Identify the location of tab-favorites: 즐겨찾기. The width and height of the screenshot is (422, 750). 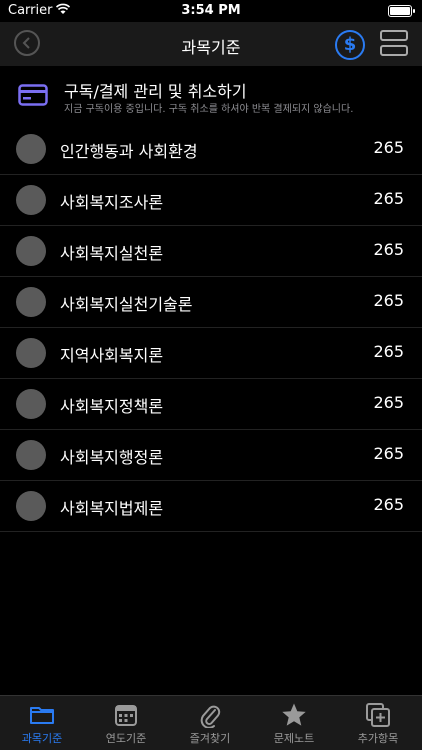
(210, 724).